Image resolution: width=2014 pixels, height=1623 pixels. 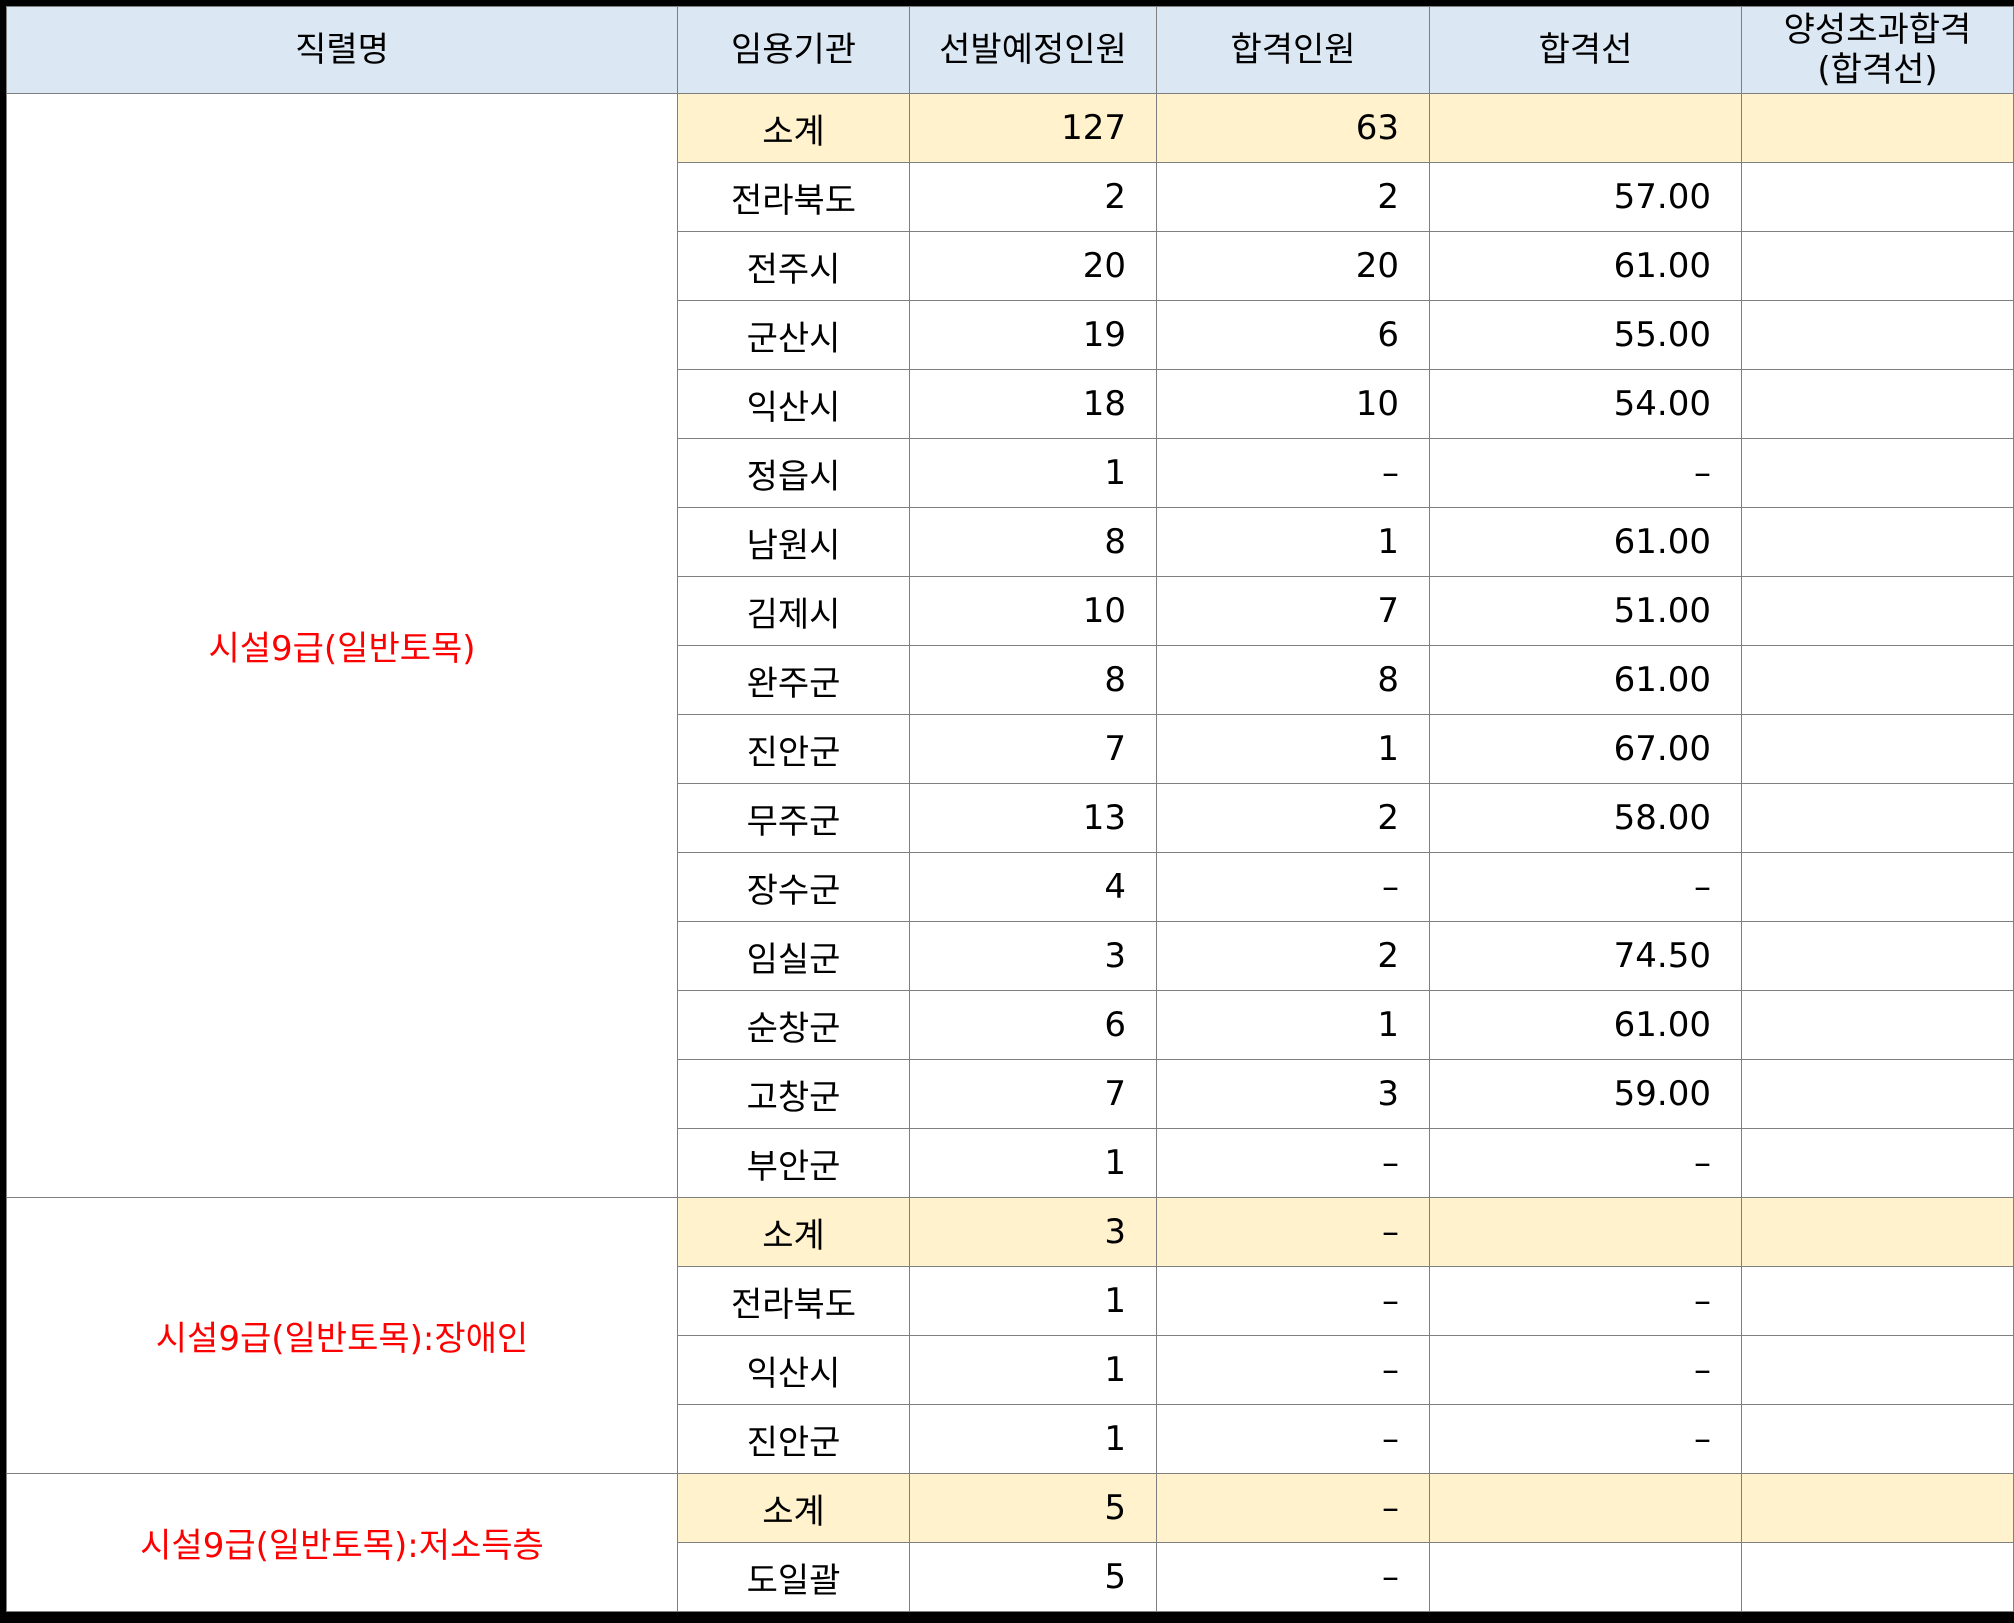 I want to click on passed-cell: 3, so click(x=1293, y=1094).